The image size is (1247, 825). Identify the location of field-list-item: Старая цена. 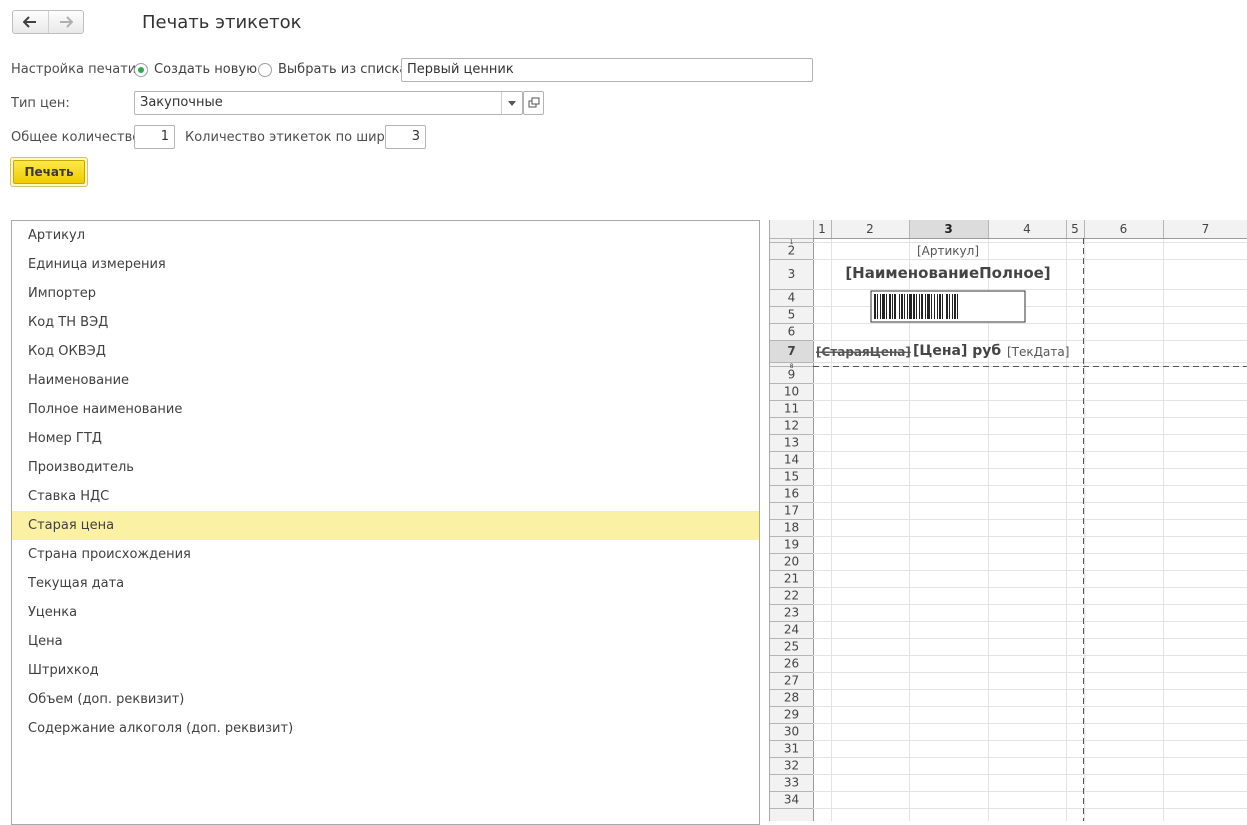
(385, 525).